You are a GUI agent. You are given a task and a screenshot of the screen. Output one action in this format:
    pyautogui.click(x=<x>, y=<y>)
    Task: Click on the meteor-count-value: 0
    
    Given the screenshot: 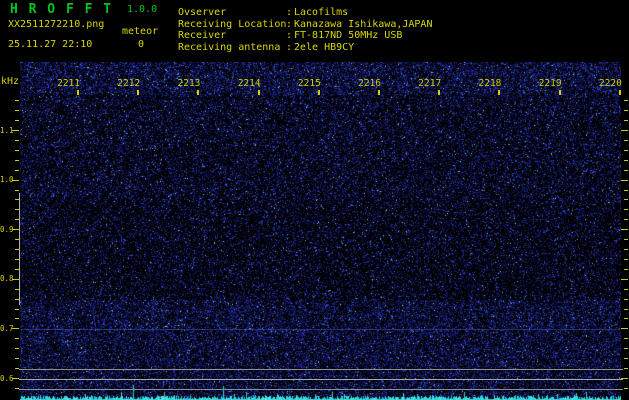 What is the action you would take?
    pyautogui.click(x=141, y=44)
    